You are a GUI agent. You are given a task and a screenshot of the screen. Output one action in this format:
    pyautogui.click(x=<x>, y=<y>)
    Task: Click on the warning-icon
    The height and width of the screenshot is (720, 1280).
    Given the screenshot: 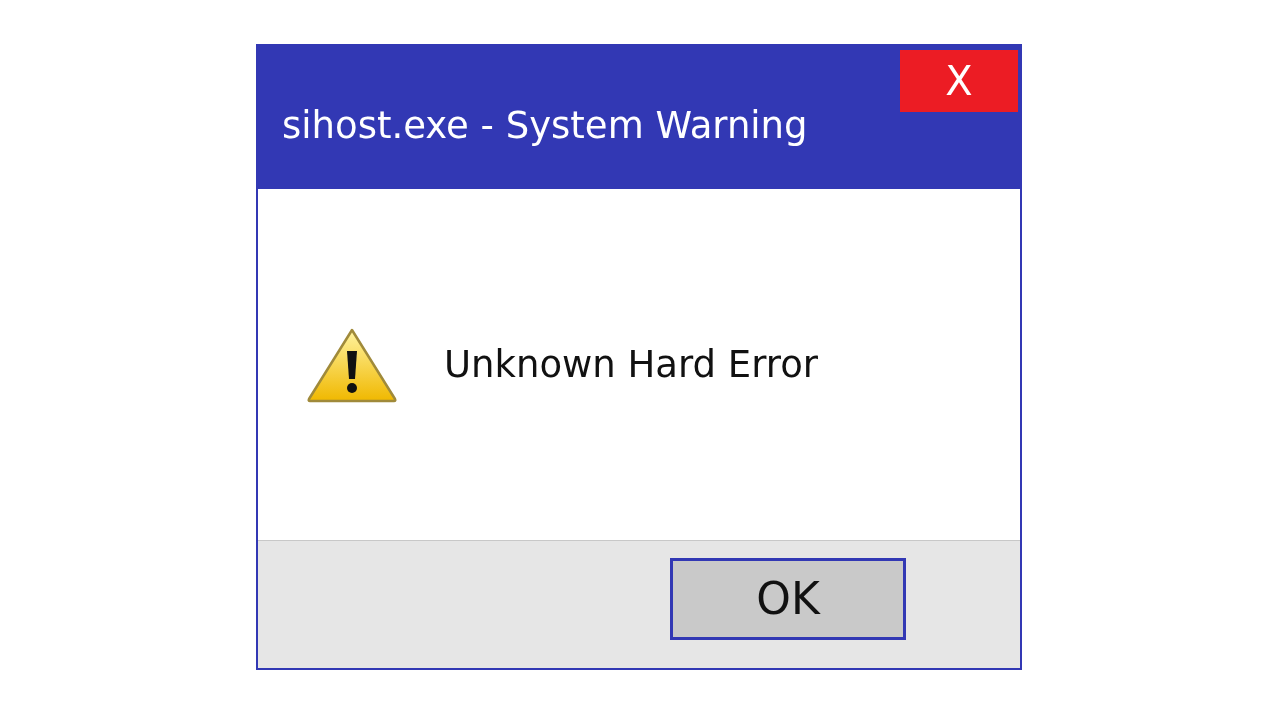 What is the action you would take?
    pyautogui.click(x=352, y=364)
    